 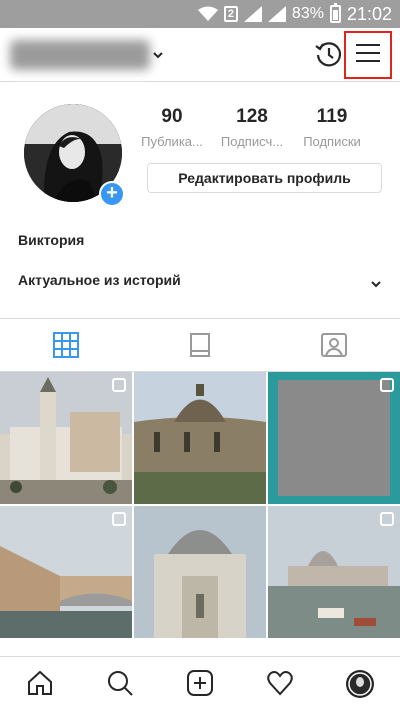 What do you see at coordinates (51, 240) in the screenshot?
I see `display-name: Виктория` at bounding box center [51, 240].